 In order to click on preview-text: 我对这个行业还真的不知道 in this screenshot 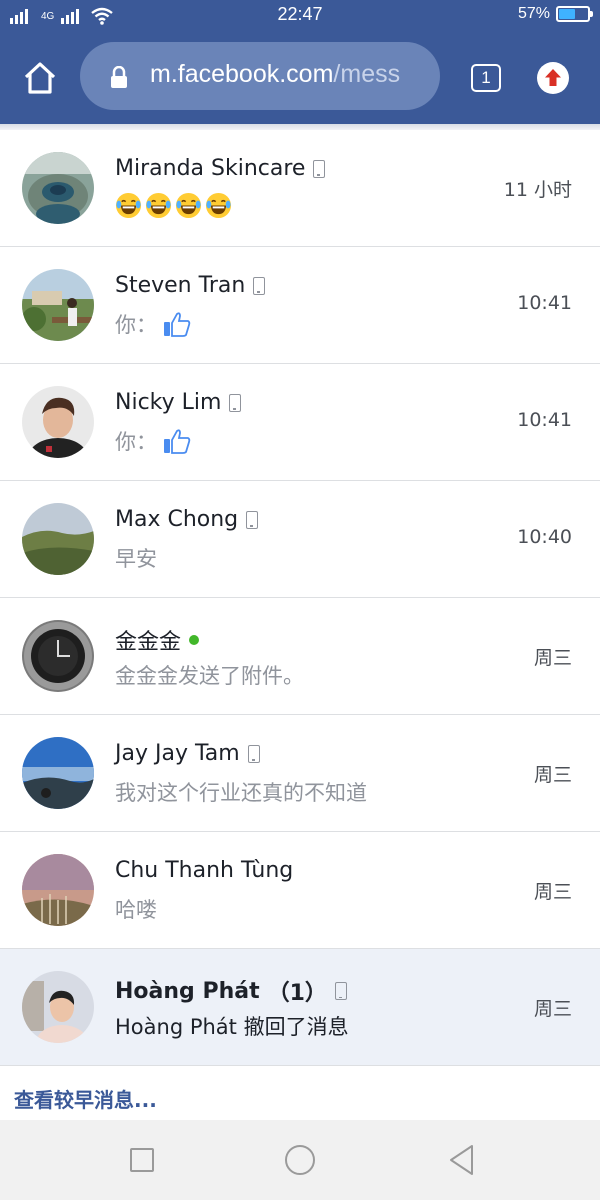, I will do `click(241, 793)`.